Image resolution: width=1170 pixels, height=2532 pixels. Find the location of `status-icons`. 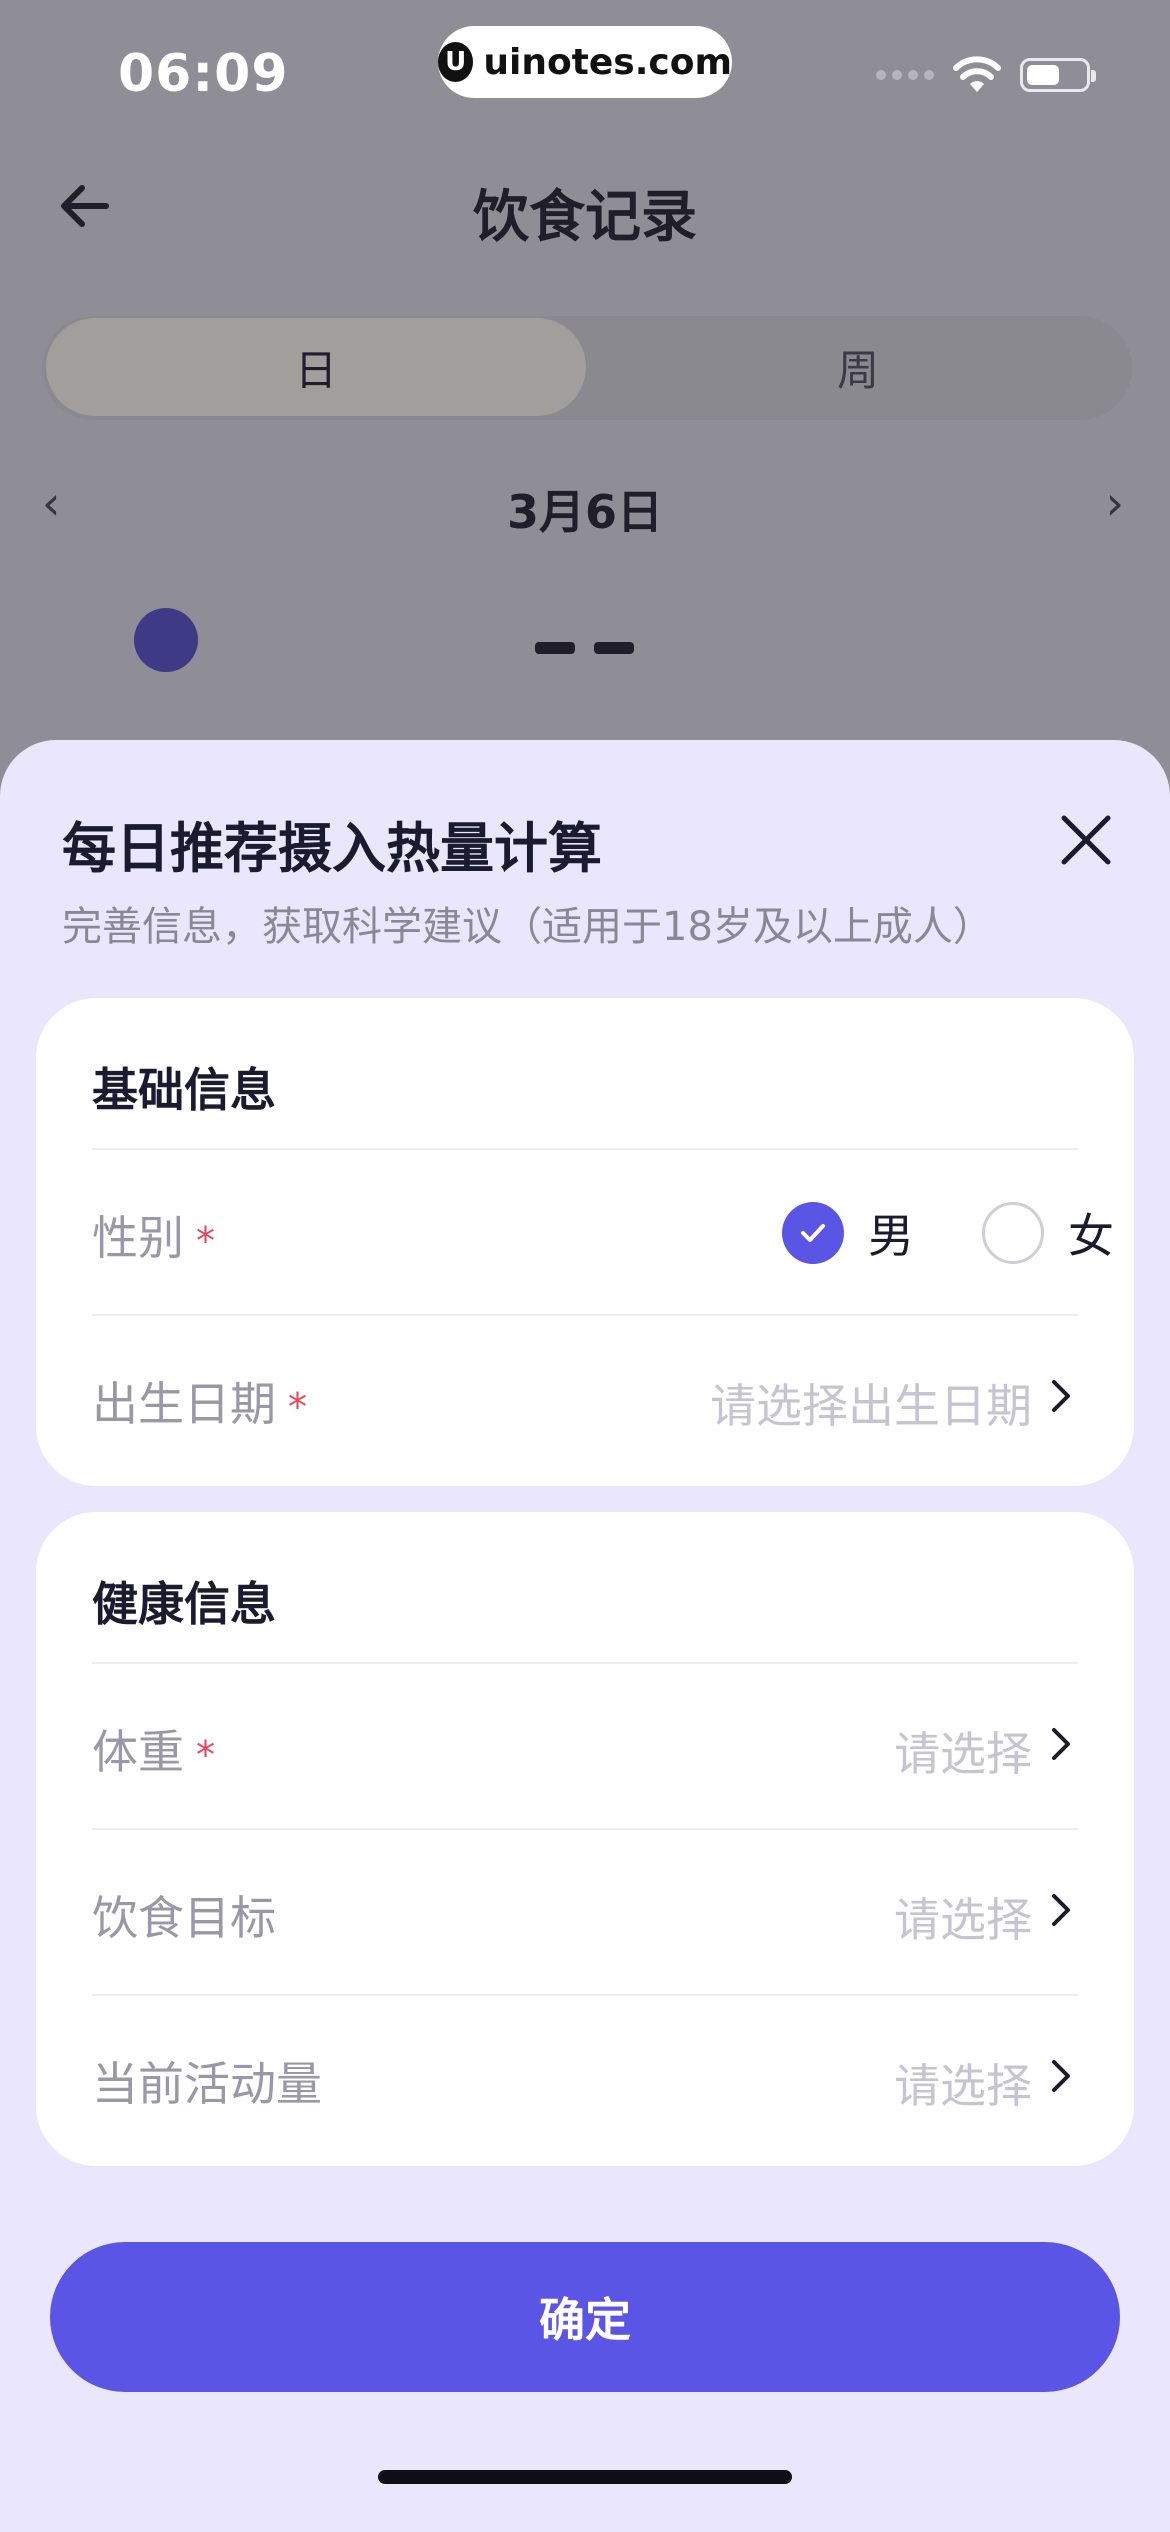

status-icons is located at coordinates (986, 75).